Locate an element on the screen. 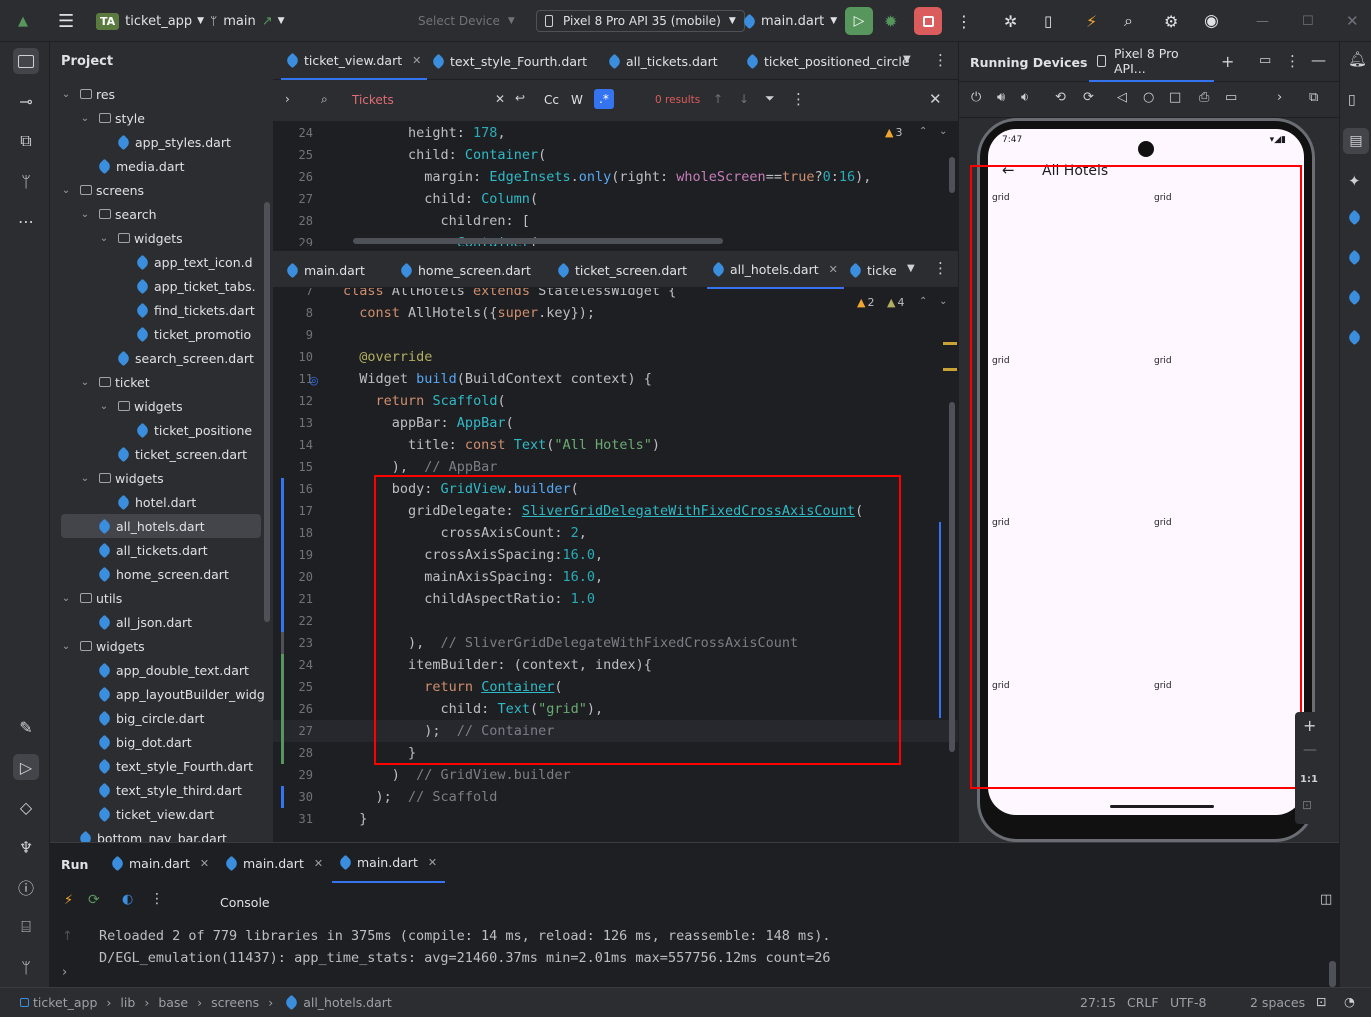 The image size is (1371, 1017). tree-item: bottom_nav_bar.dart is located at coordinates (161, 834).